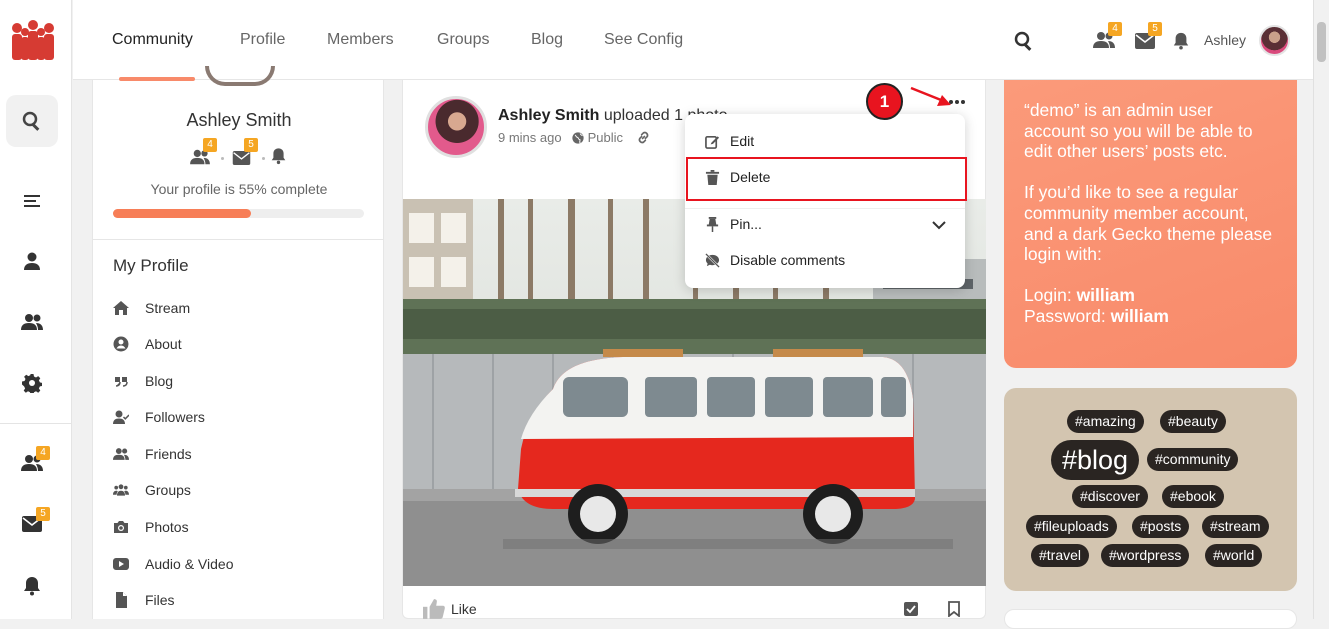 This screenshot has height=629, width=1329. What do you see at coordinates (954, 609) in the screenshot?
I see `bookmark-icon` at bounding box center [954, 609].